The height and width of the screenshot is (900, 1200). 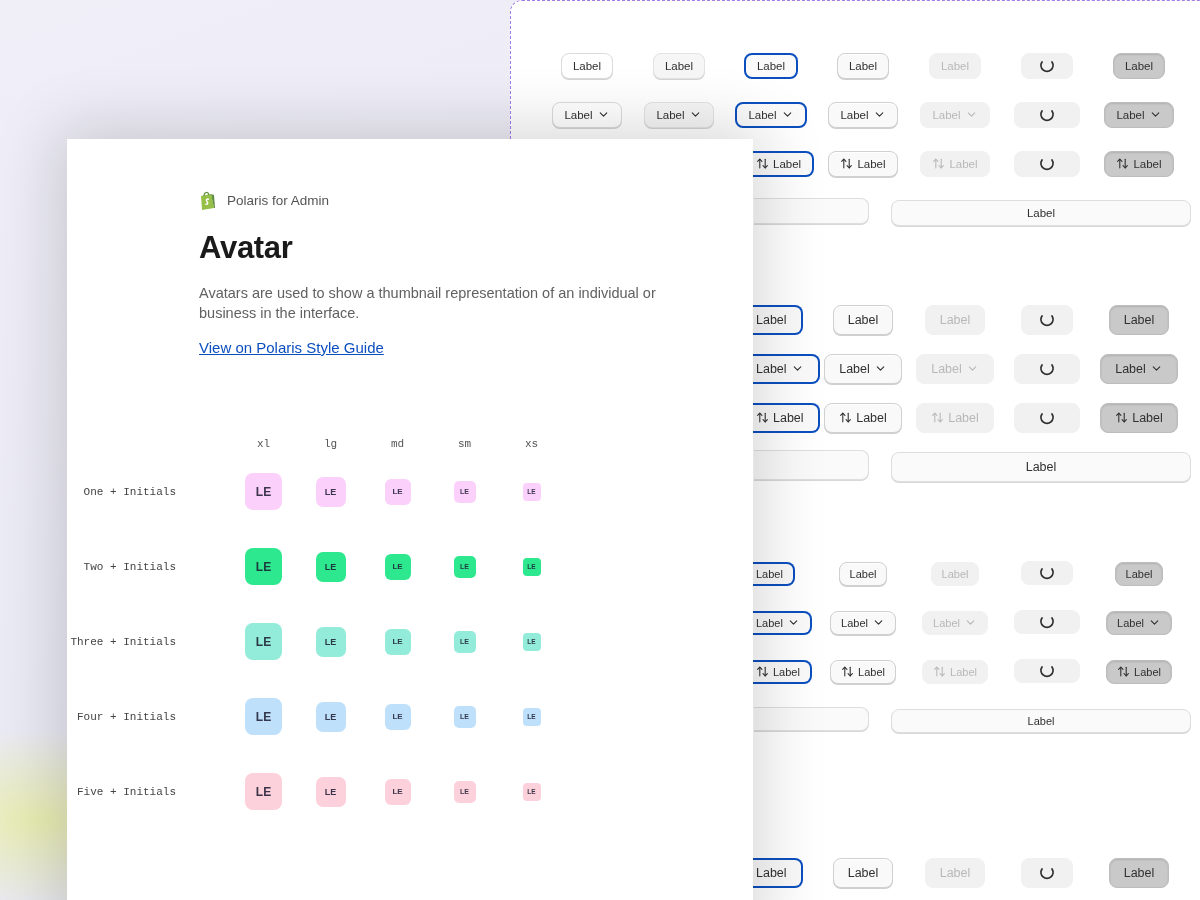 I want to click on brand-name: Polaris for Admin, so click(x=278, y=200).